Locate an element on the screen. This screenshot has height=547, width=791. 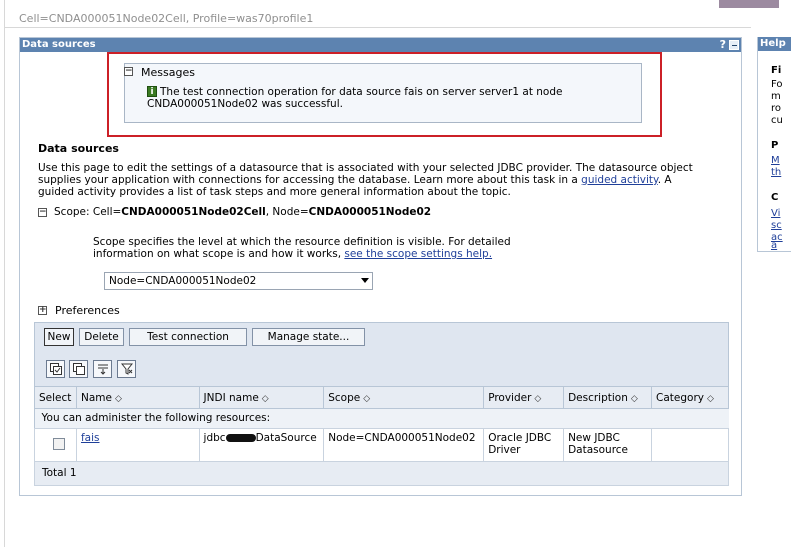
select-all-icon is located at coordinates (55, 369).